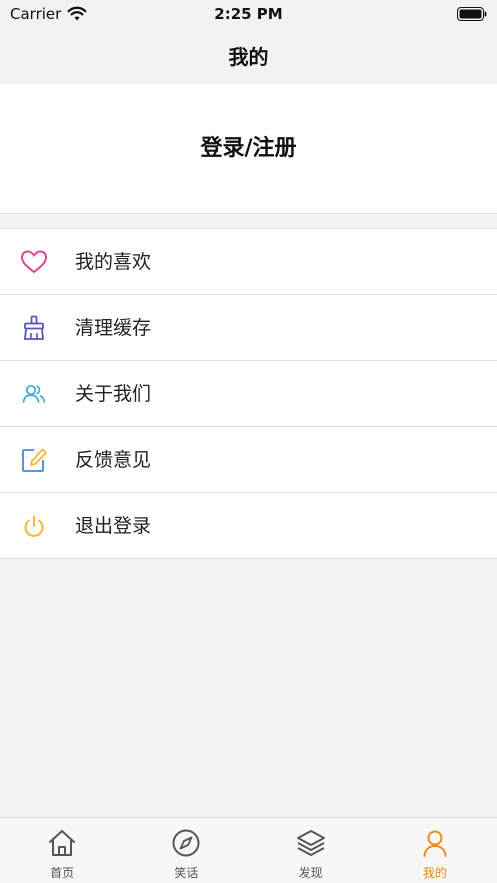 This screenshot has height=883, width=497. I want to click on status-time: 2:25 PM, so click(248, 14).